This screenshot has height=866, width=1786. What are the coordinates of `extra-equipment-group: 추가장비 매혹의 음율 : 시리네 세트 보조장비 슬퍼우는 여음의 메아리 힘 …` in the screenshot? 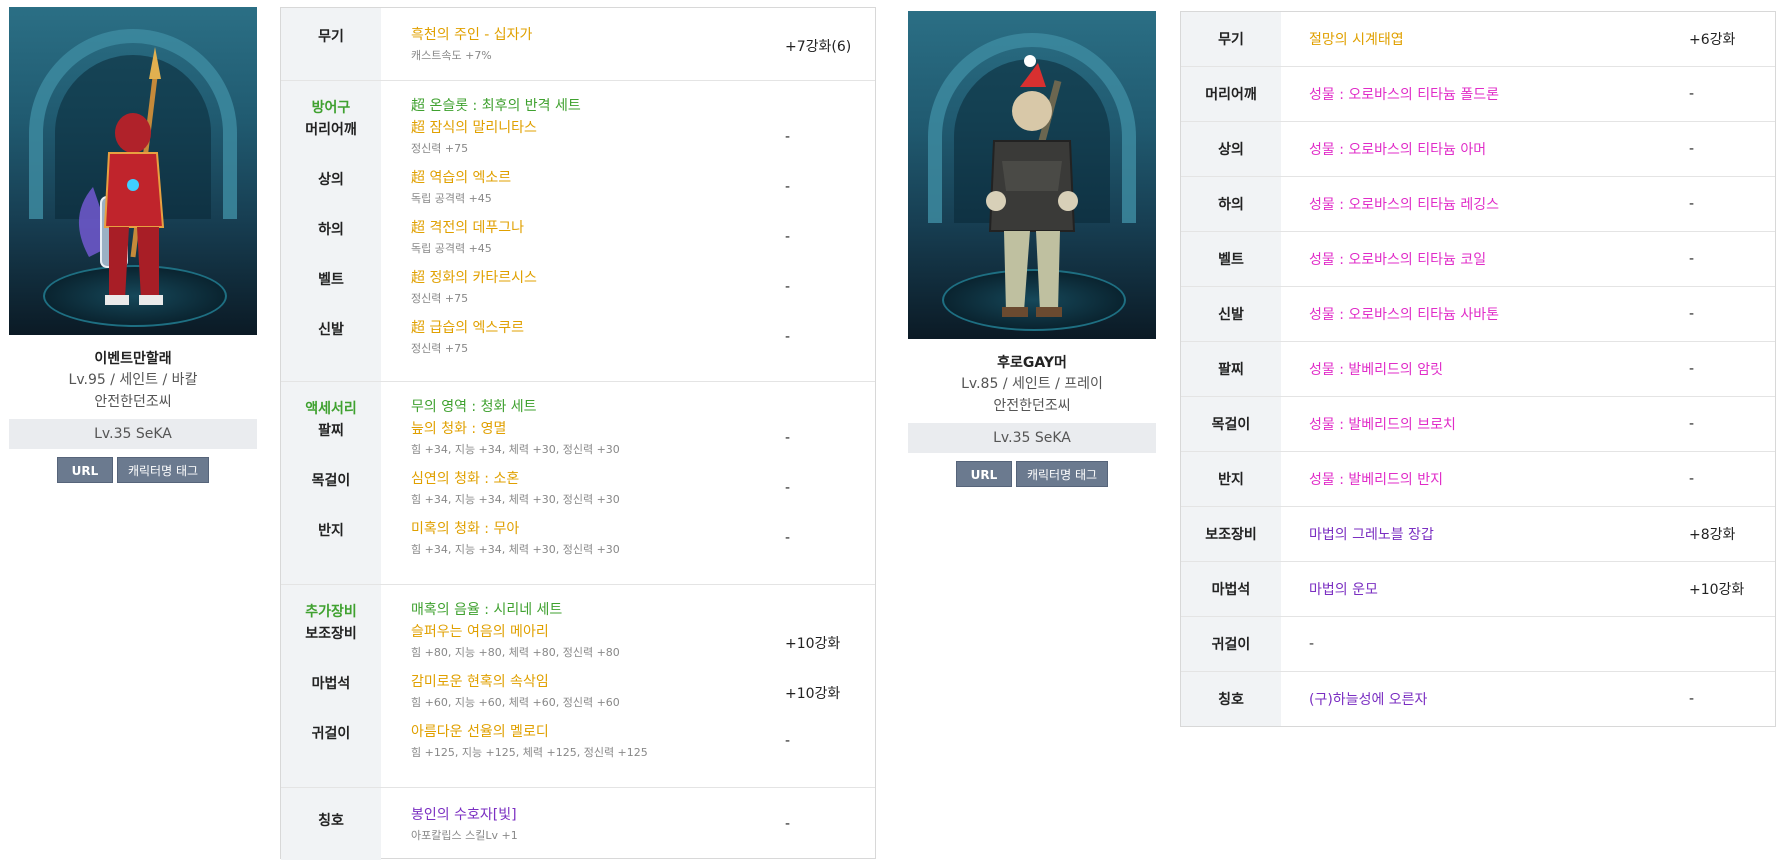 It's located at (578, 686).